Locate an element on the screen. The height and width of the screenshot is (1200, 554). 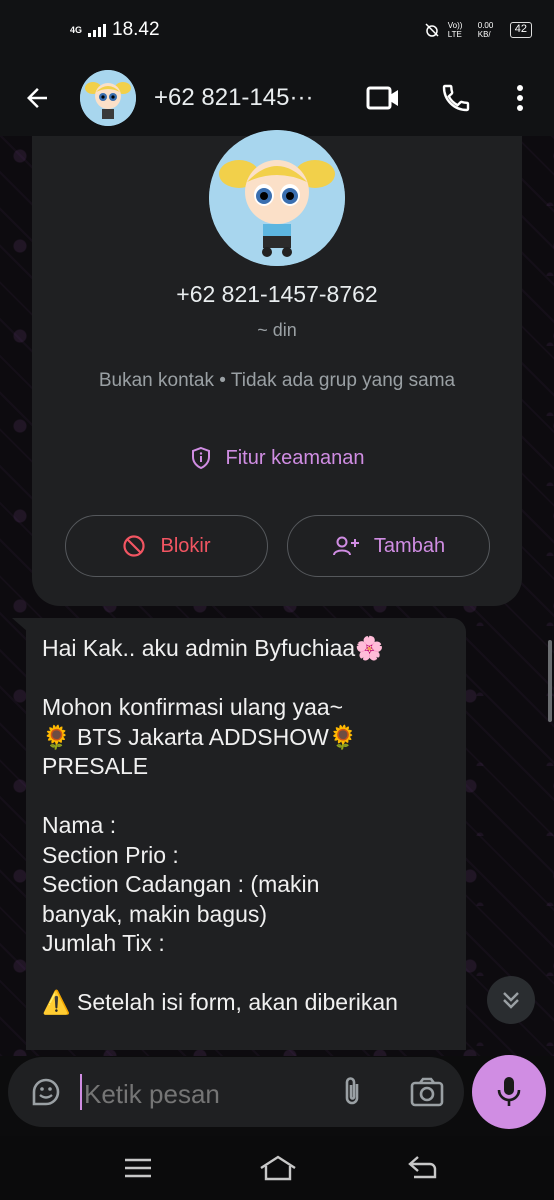
home-icon is located at coordinates (278, 1168).